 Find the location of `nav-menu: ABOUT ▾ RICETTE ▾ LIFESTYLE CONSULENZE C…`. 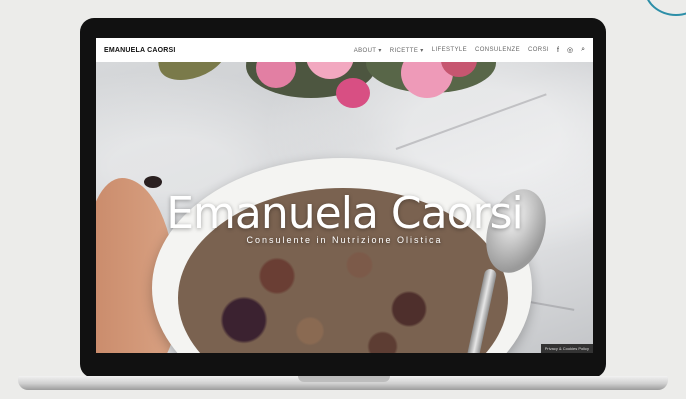

nav-menu: ABOUT ▾ RICETTE ▾ LIFESTYLE CONSULENZE C… is located at coordinates (469, 50).